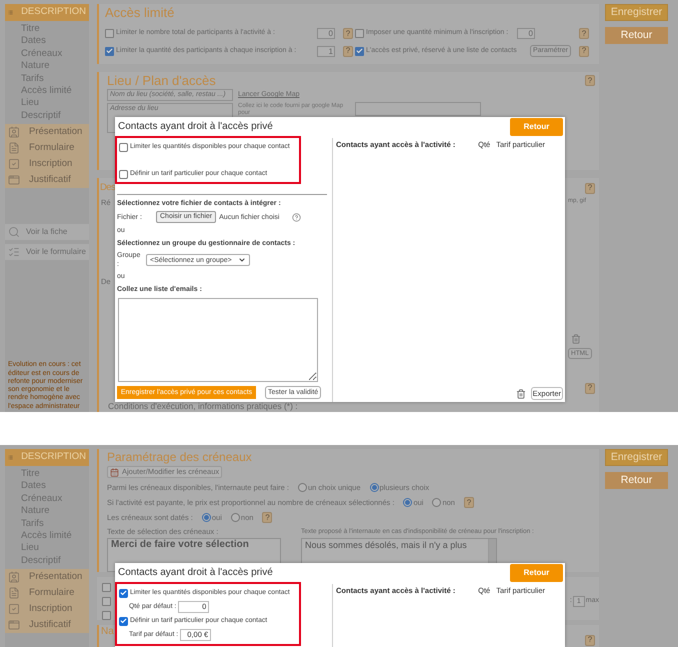 This screenshot has width=678, height=647. What do you see at coordinates (202, 406) in the screenshot?
I see `conditions-label: Conditions d'exécution, informations pratiques (*) :` at bounding box center [202, 406].